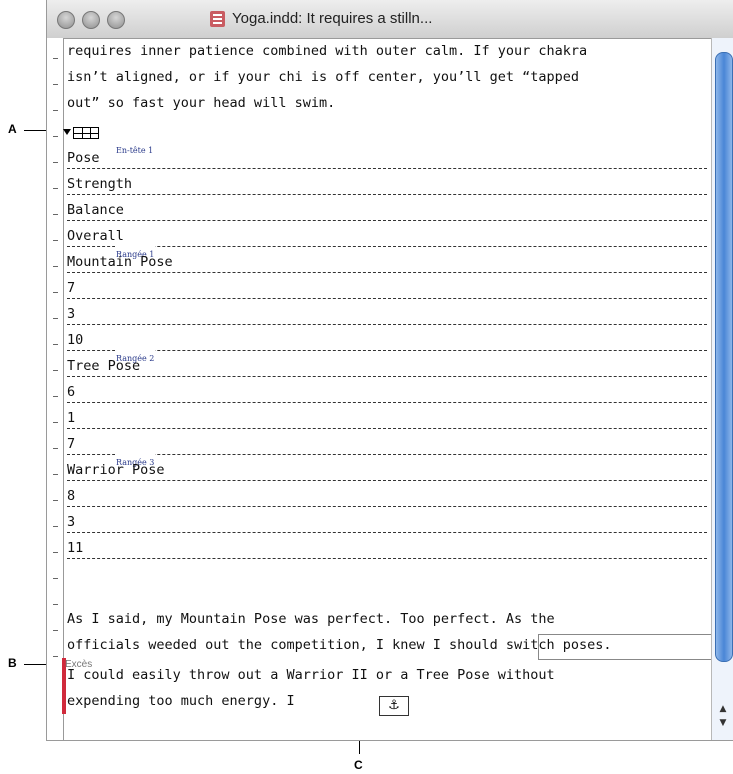 This screenshot has height=774, width=733. What do you see at coordinates (217, 19) in the screenshot?
I see `indesign-document-icon` at bounding box center [217, 19].